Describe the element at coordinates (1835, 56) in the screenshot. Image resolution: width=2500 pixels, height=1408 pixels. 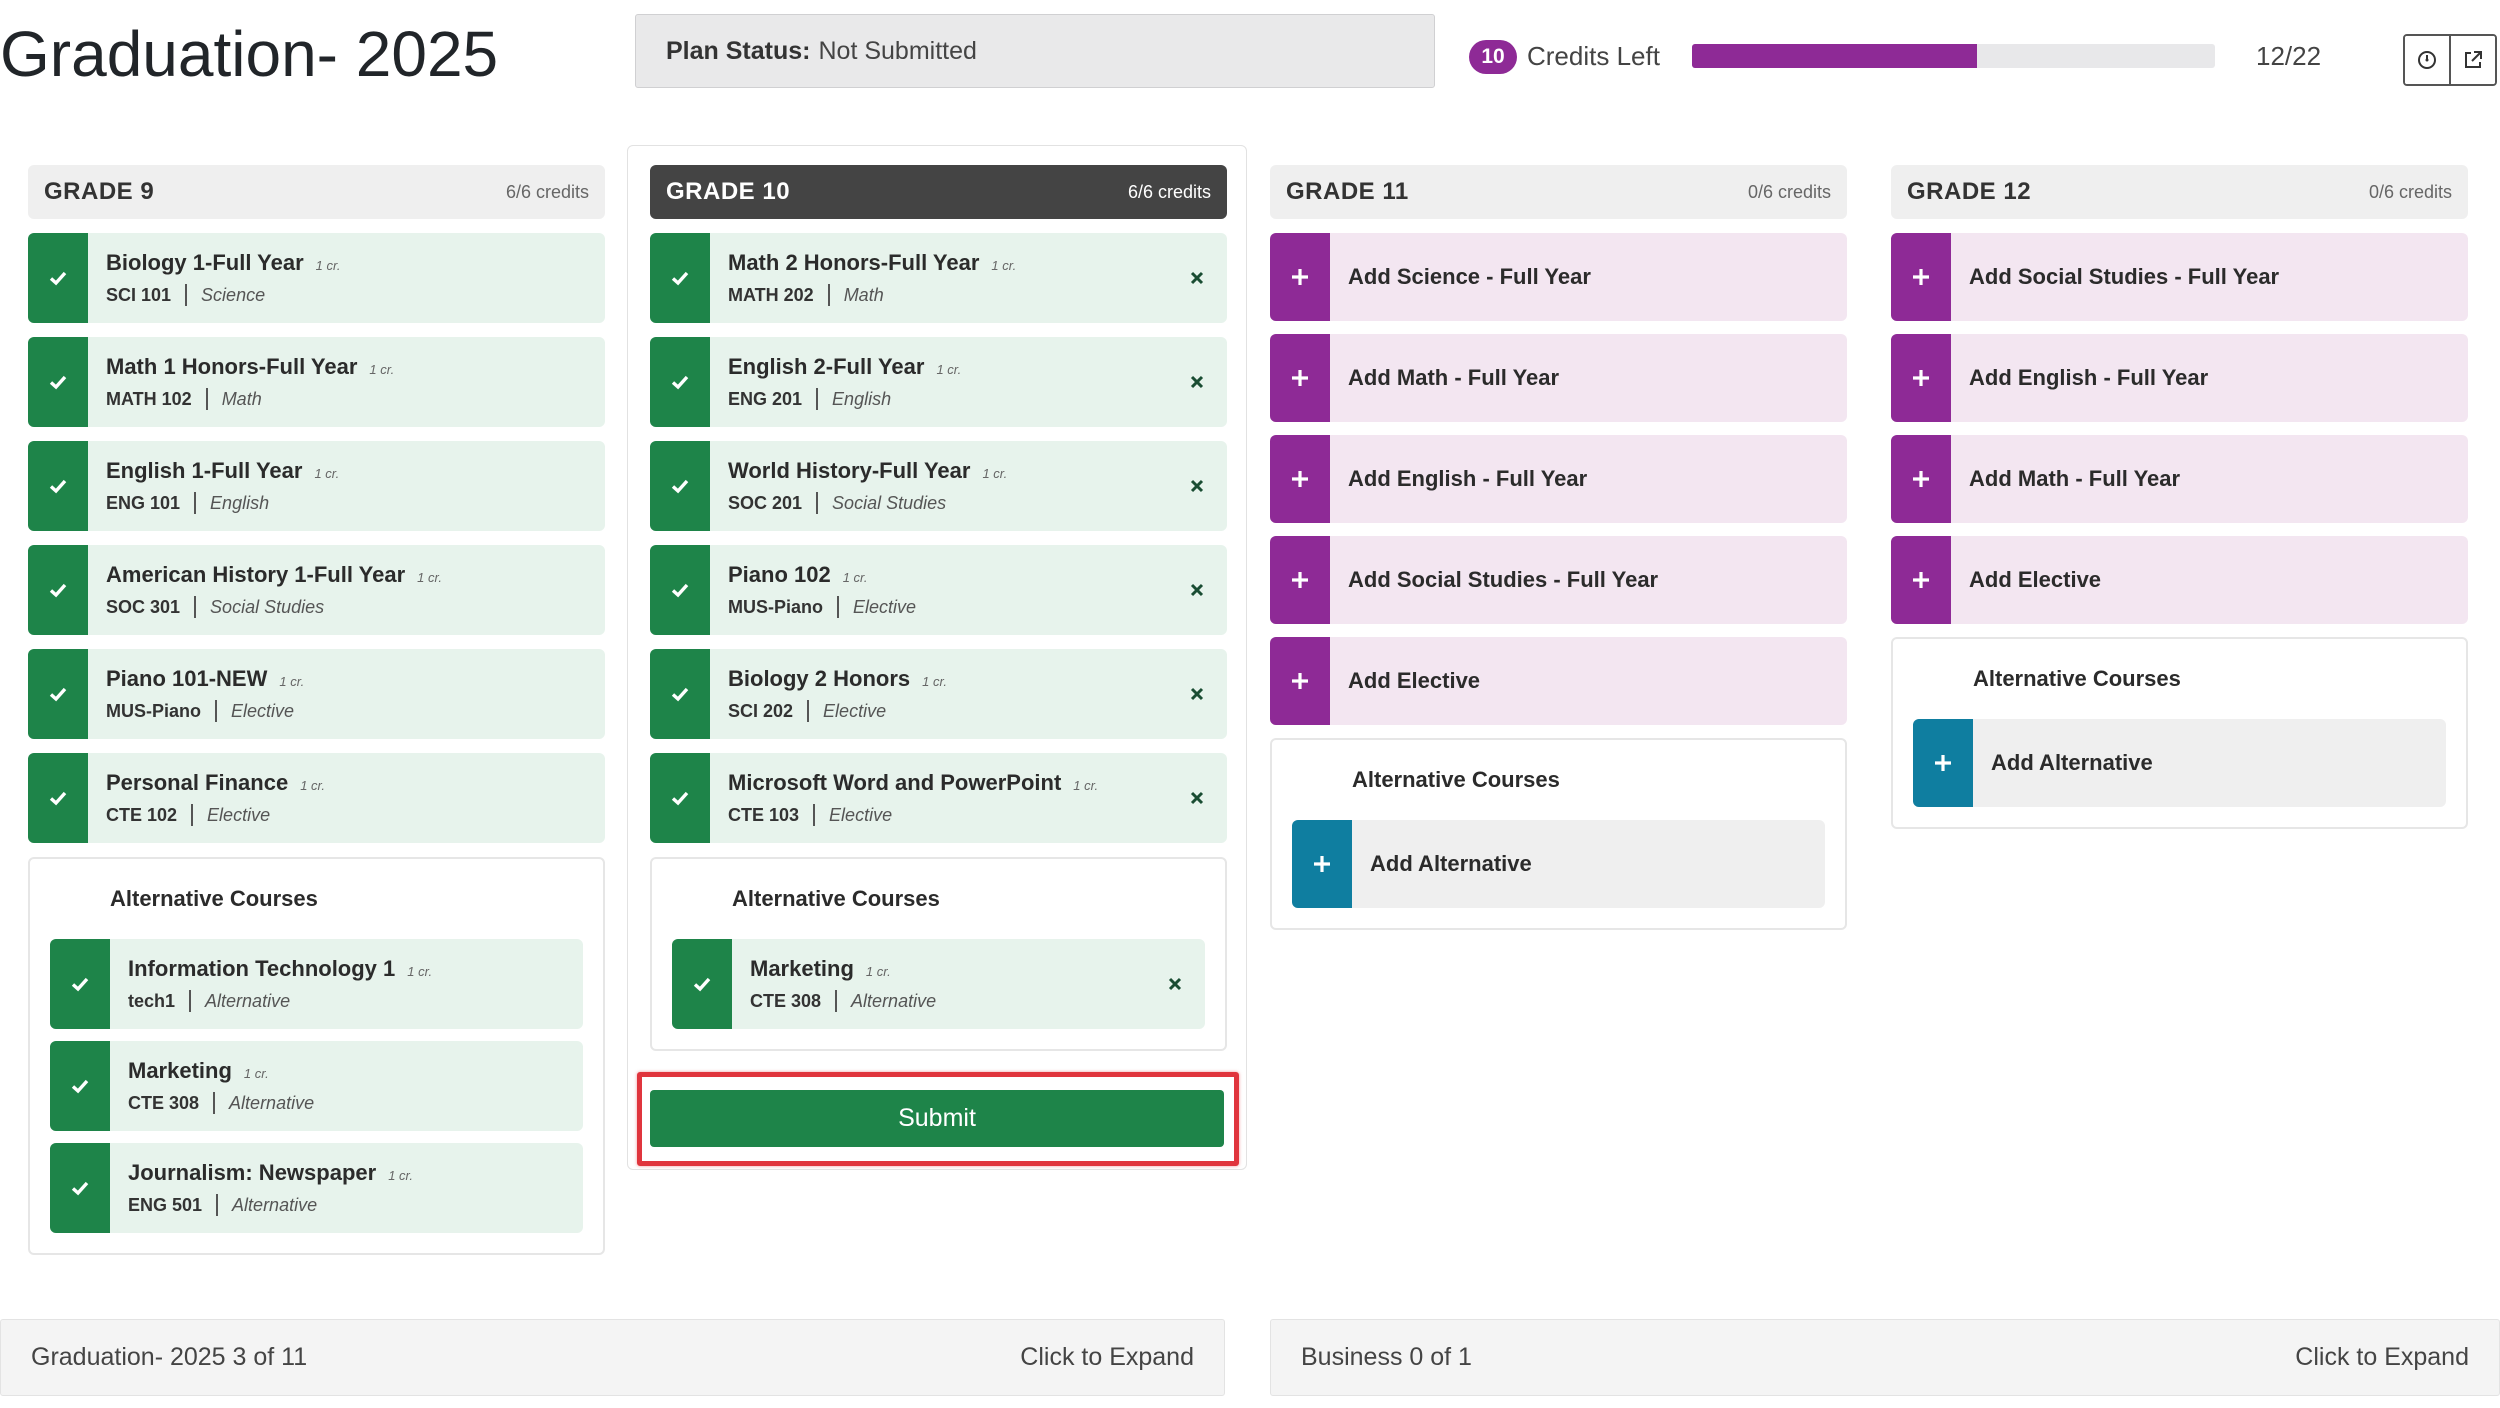
I see `credits-progress-fill` at that location.